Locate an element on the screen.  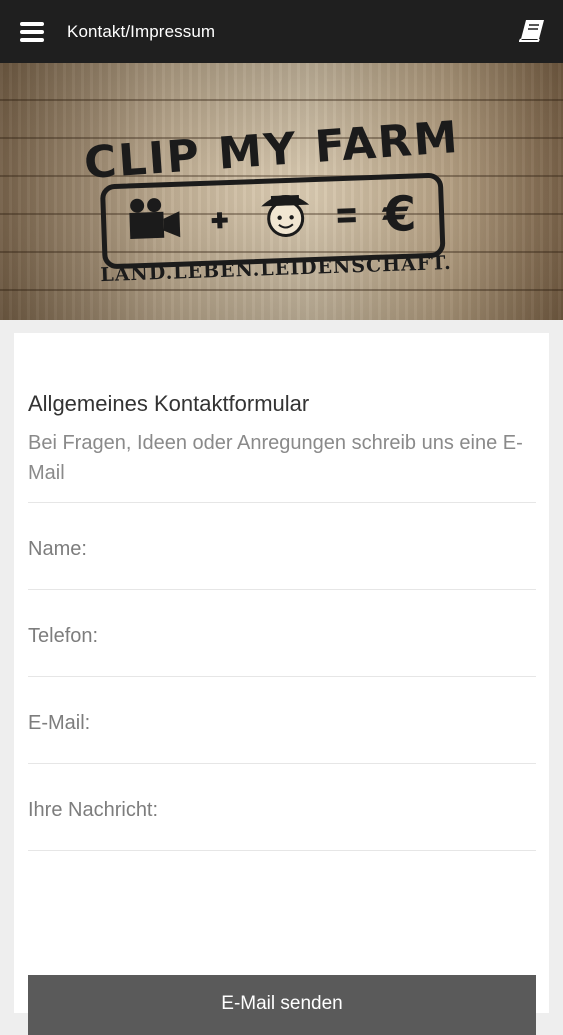
book-icon is located at coordinates (532, 31).